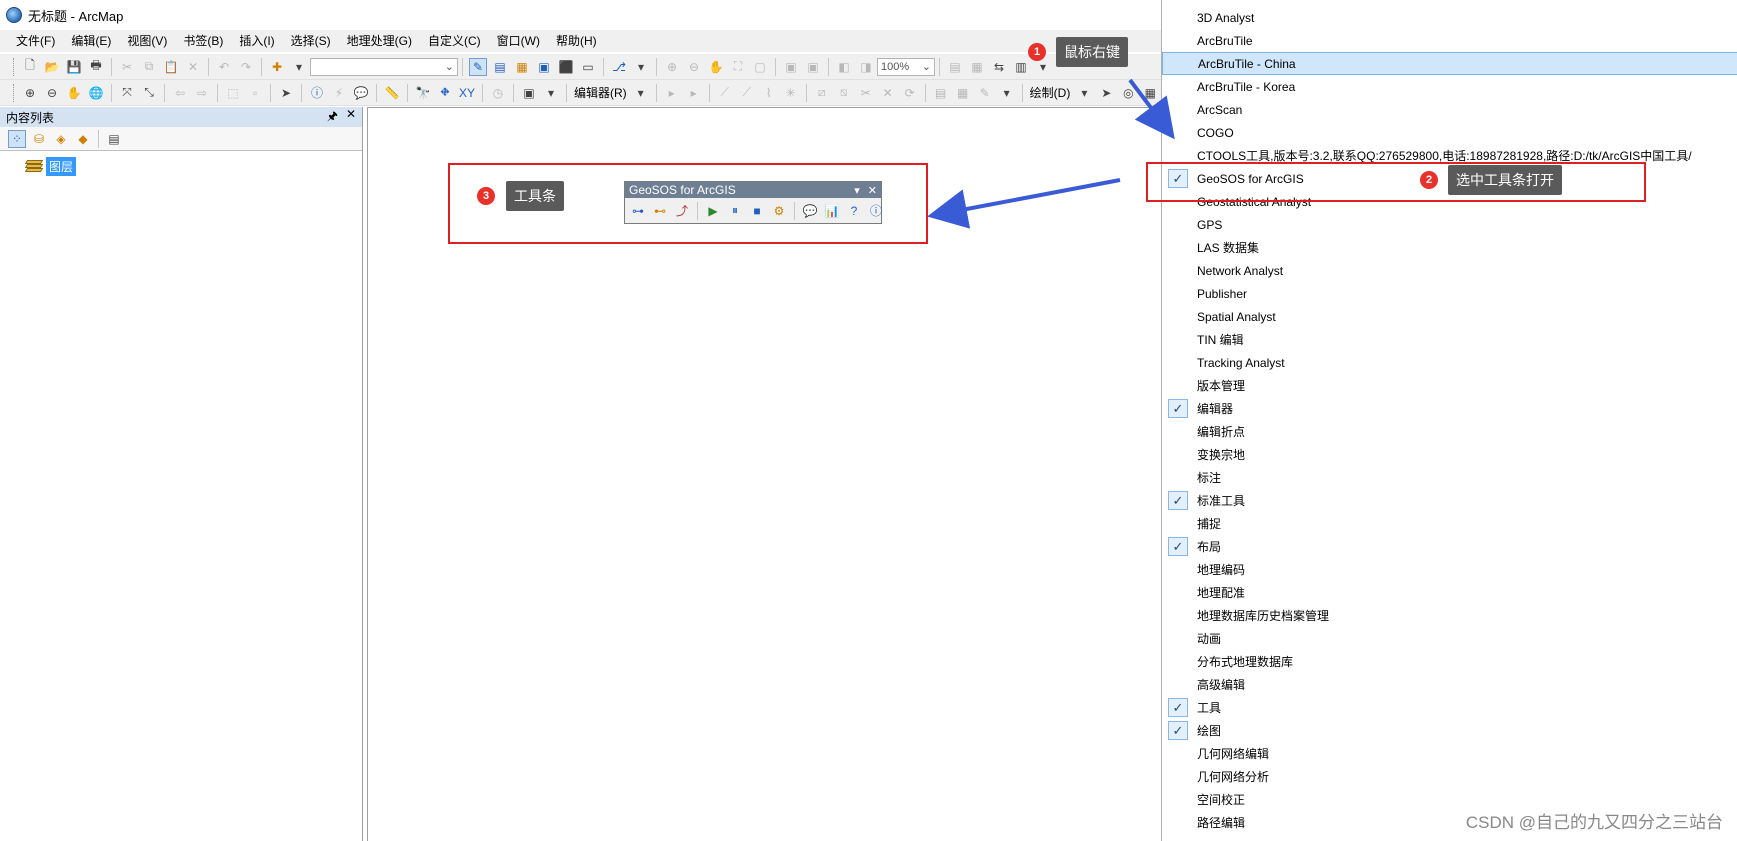 This screenshot has width=1737, height=841. Describe the element at coordinates (500, 67) in the screenshot. I see `table-icon: ▤` at that location.